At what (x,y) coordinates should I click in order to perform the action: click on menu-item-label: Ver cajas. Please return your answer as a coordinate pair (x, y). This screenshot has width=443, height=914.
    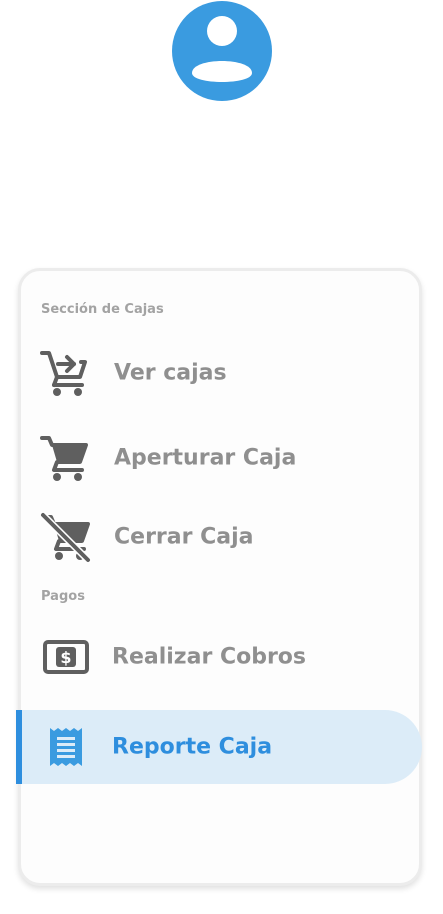
    Looking at the image, I should click on (170, 373).